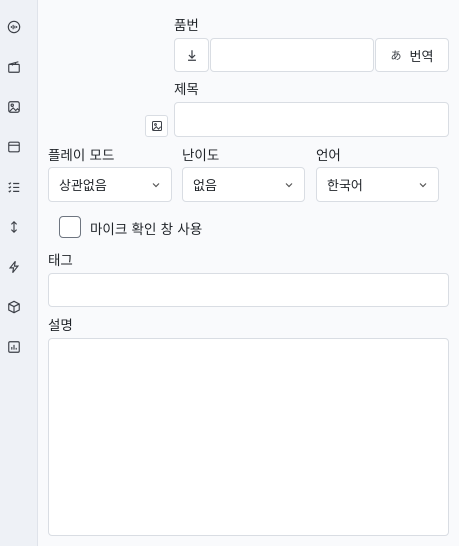  I want to click on audio-wave-icon, so click(14, 27).